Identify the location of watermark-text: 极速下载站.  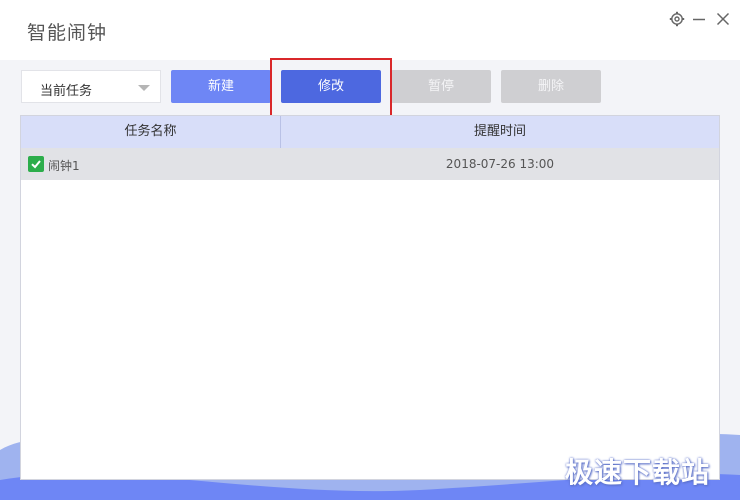
(638, 472).